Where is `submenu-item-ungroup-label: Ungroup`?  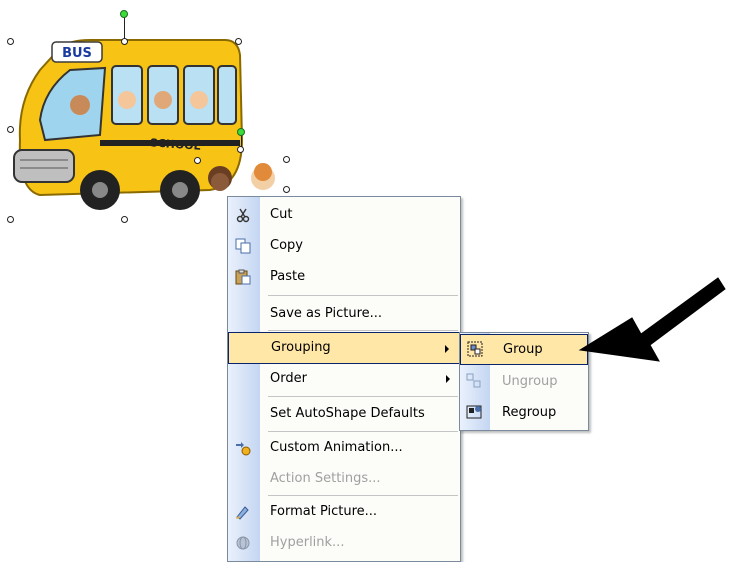 submenu-item-ungroup-label: Ungroup is located at coordinates (530, 381).